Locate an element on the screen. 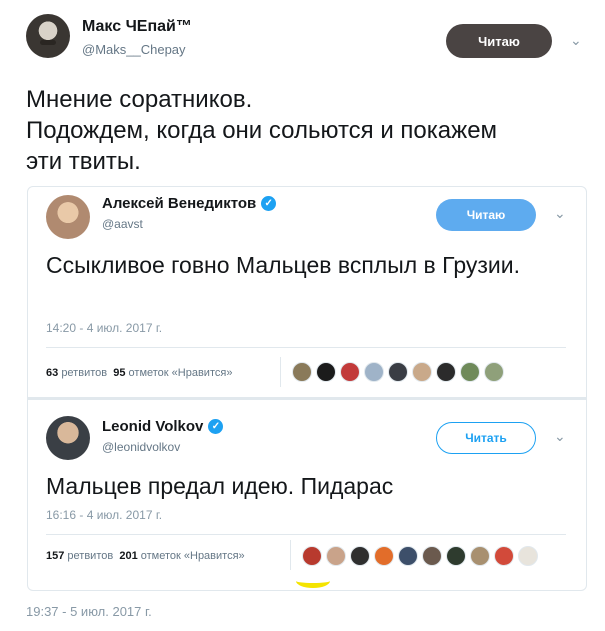 The width and height of the screenshot is (605, 631). highlight-mark is located at coordinates (313, 581).